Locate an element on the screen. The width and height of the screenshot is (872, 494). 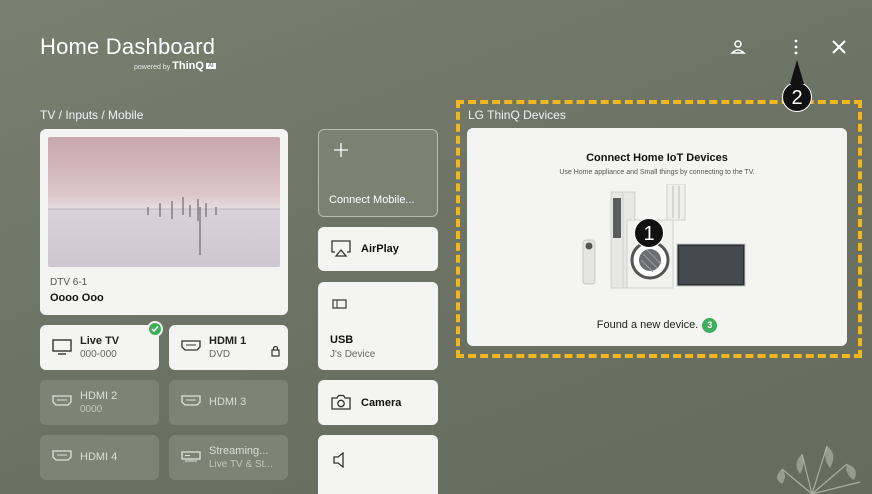
usb-device-name: J's Device is located at coordinates (353, 354).